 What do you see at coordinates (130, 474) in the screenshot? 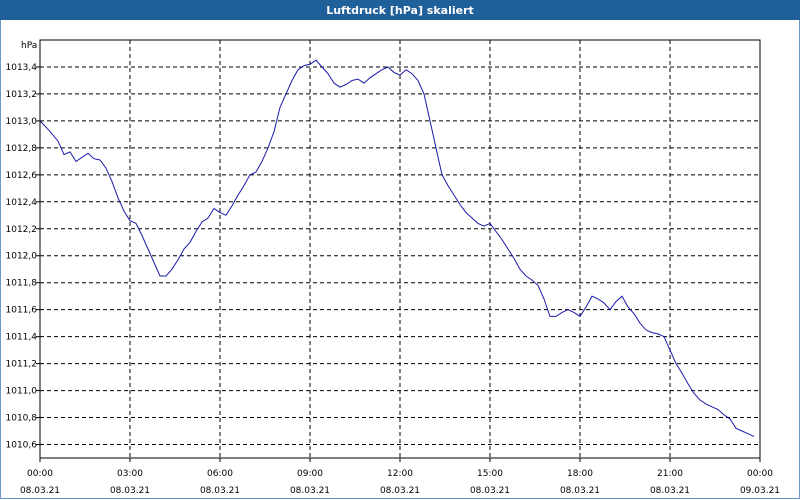
I see `x-tick-time: 03:00` at bounding box center [130, 474].